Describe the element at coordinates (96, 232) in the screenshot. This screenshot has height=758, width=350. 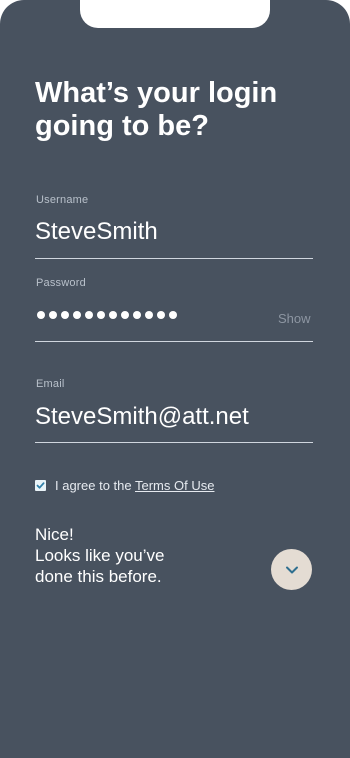
I see `username-field: SteveSmith` at that location.